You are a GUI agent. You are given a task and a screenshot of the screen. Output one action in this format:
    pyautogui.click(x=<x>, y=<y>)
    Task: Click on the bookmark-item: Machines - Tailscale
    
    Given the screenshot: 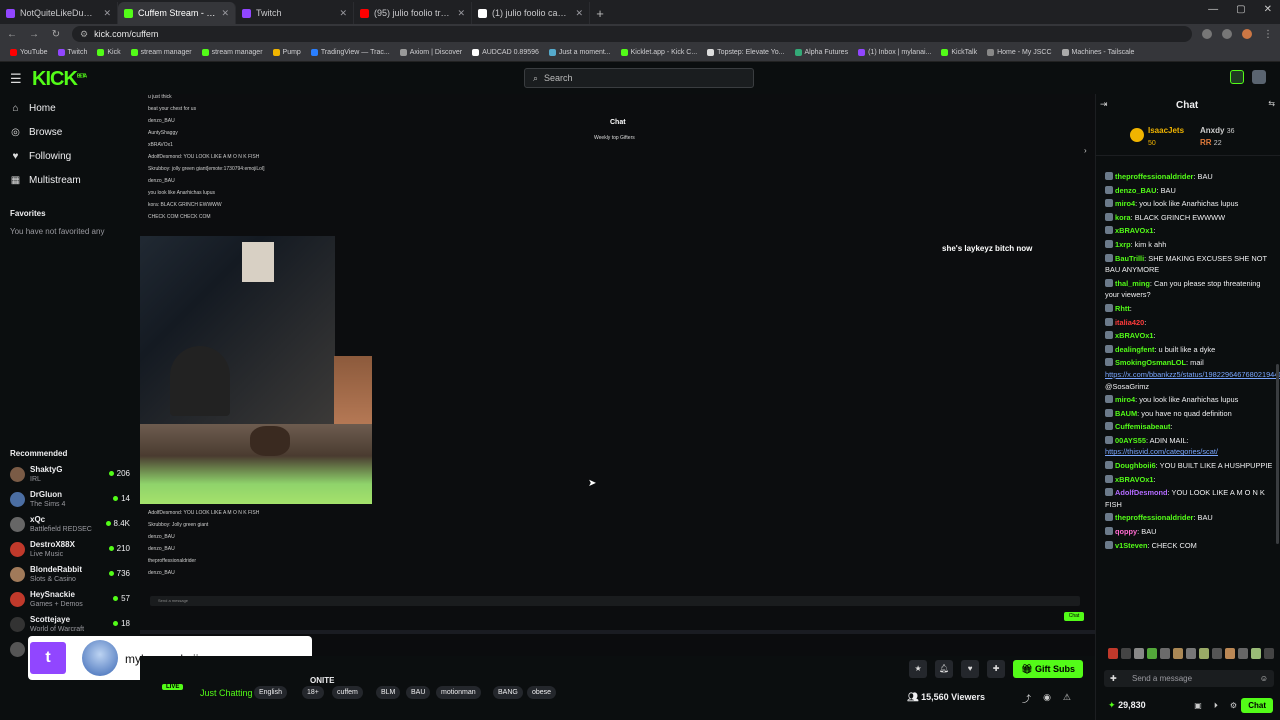 What is the action you would take?
    pyautogui.click(x=1097, y=52)
    